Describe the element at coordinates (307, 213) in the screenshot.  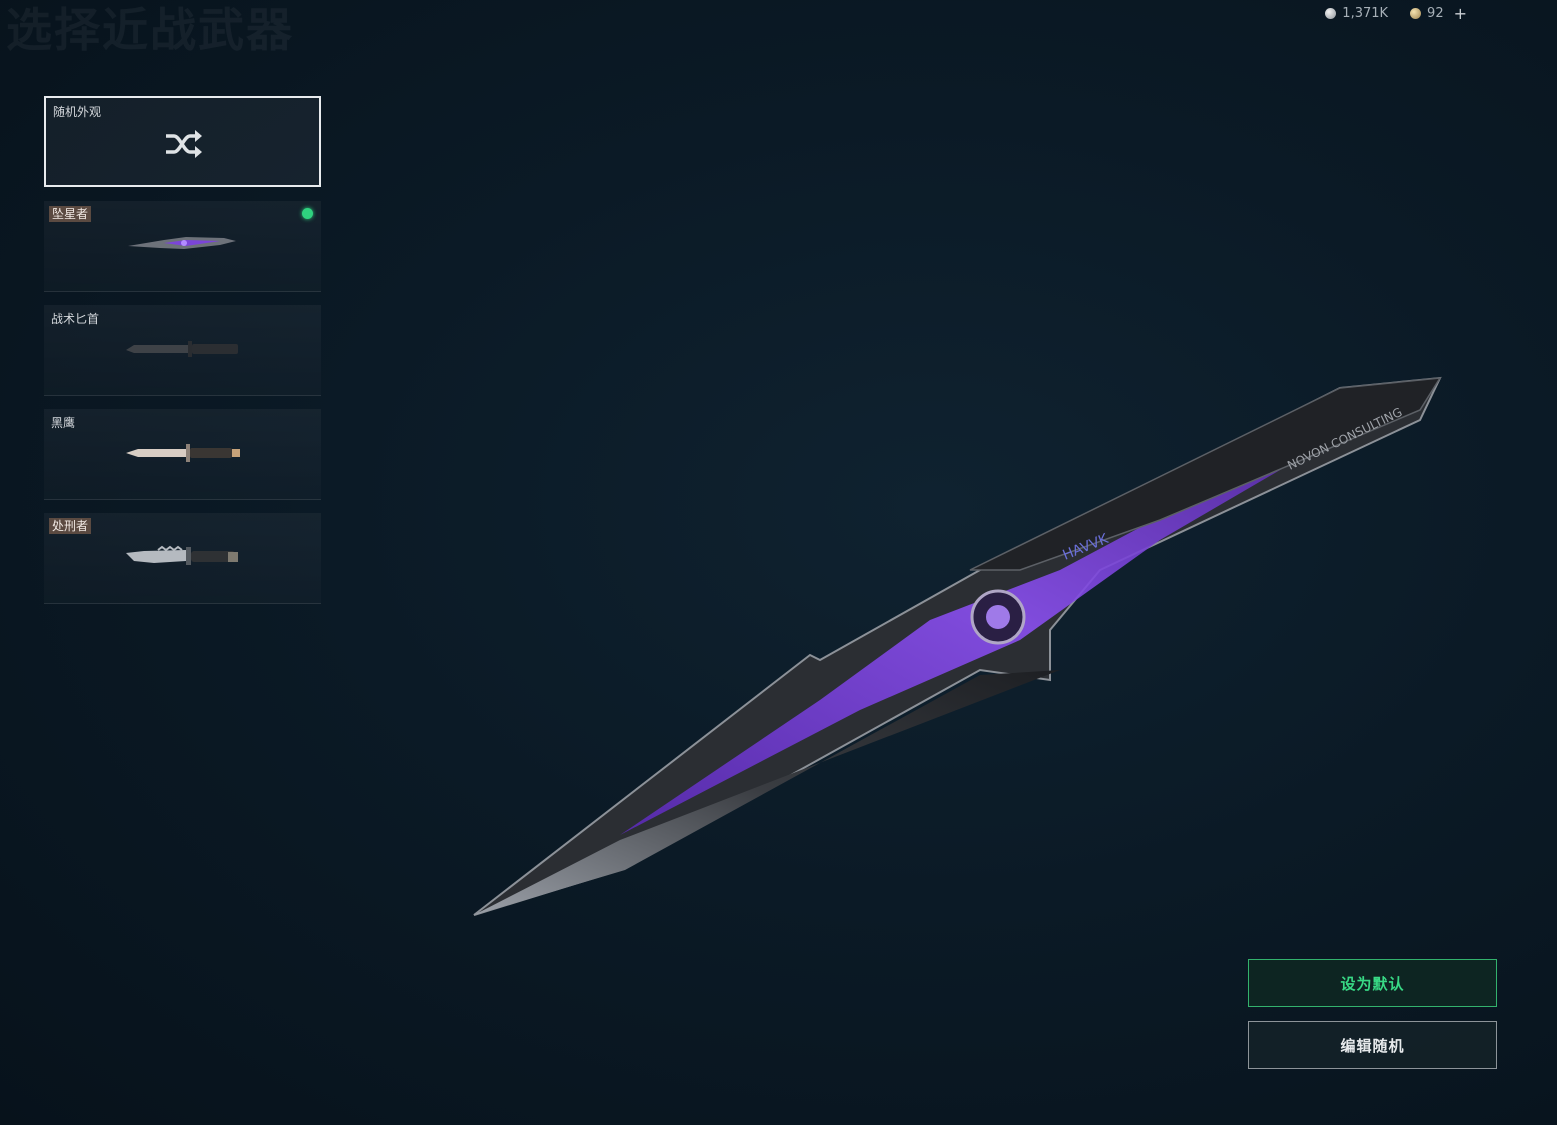
I see `equipped-indicator` at that location.